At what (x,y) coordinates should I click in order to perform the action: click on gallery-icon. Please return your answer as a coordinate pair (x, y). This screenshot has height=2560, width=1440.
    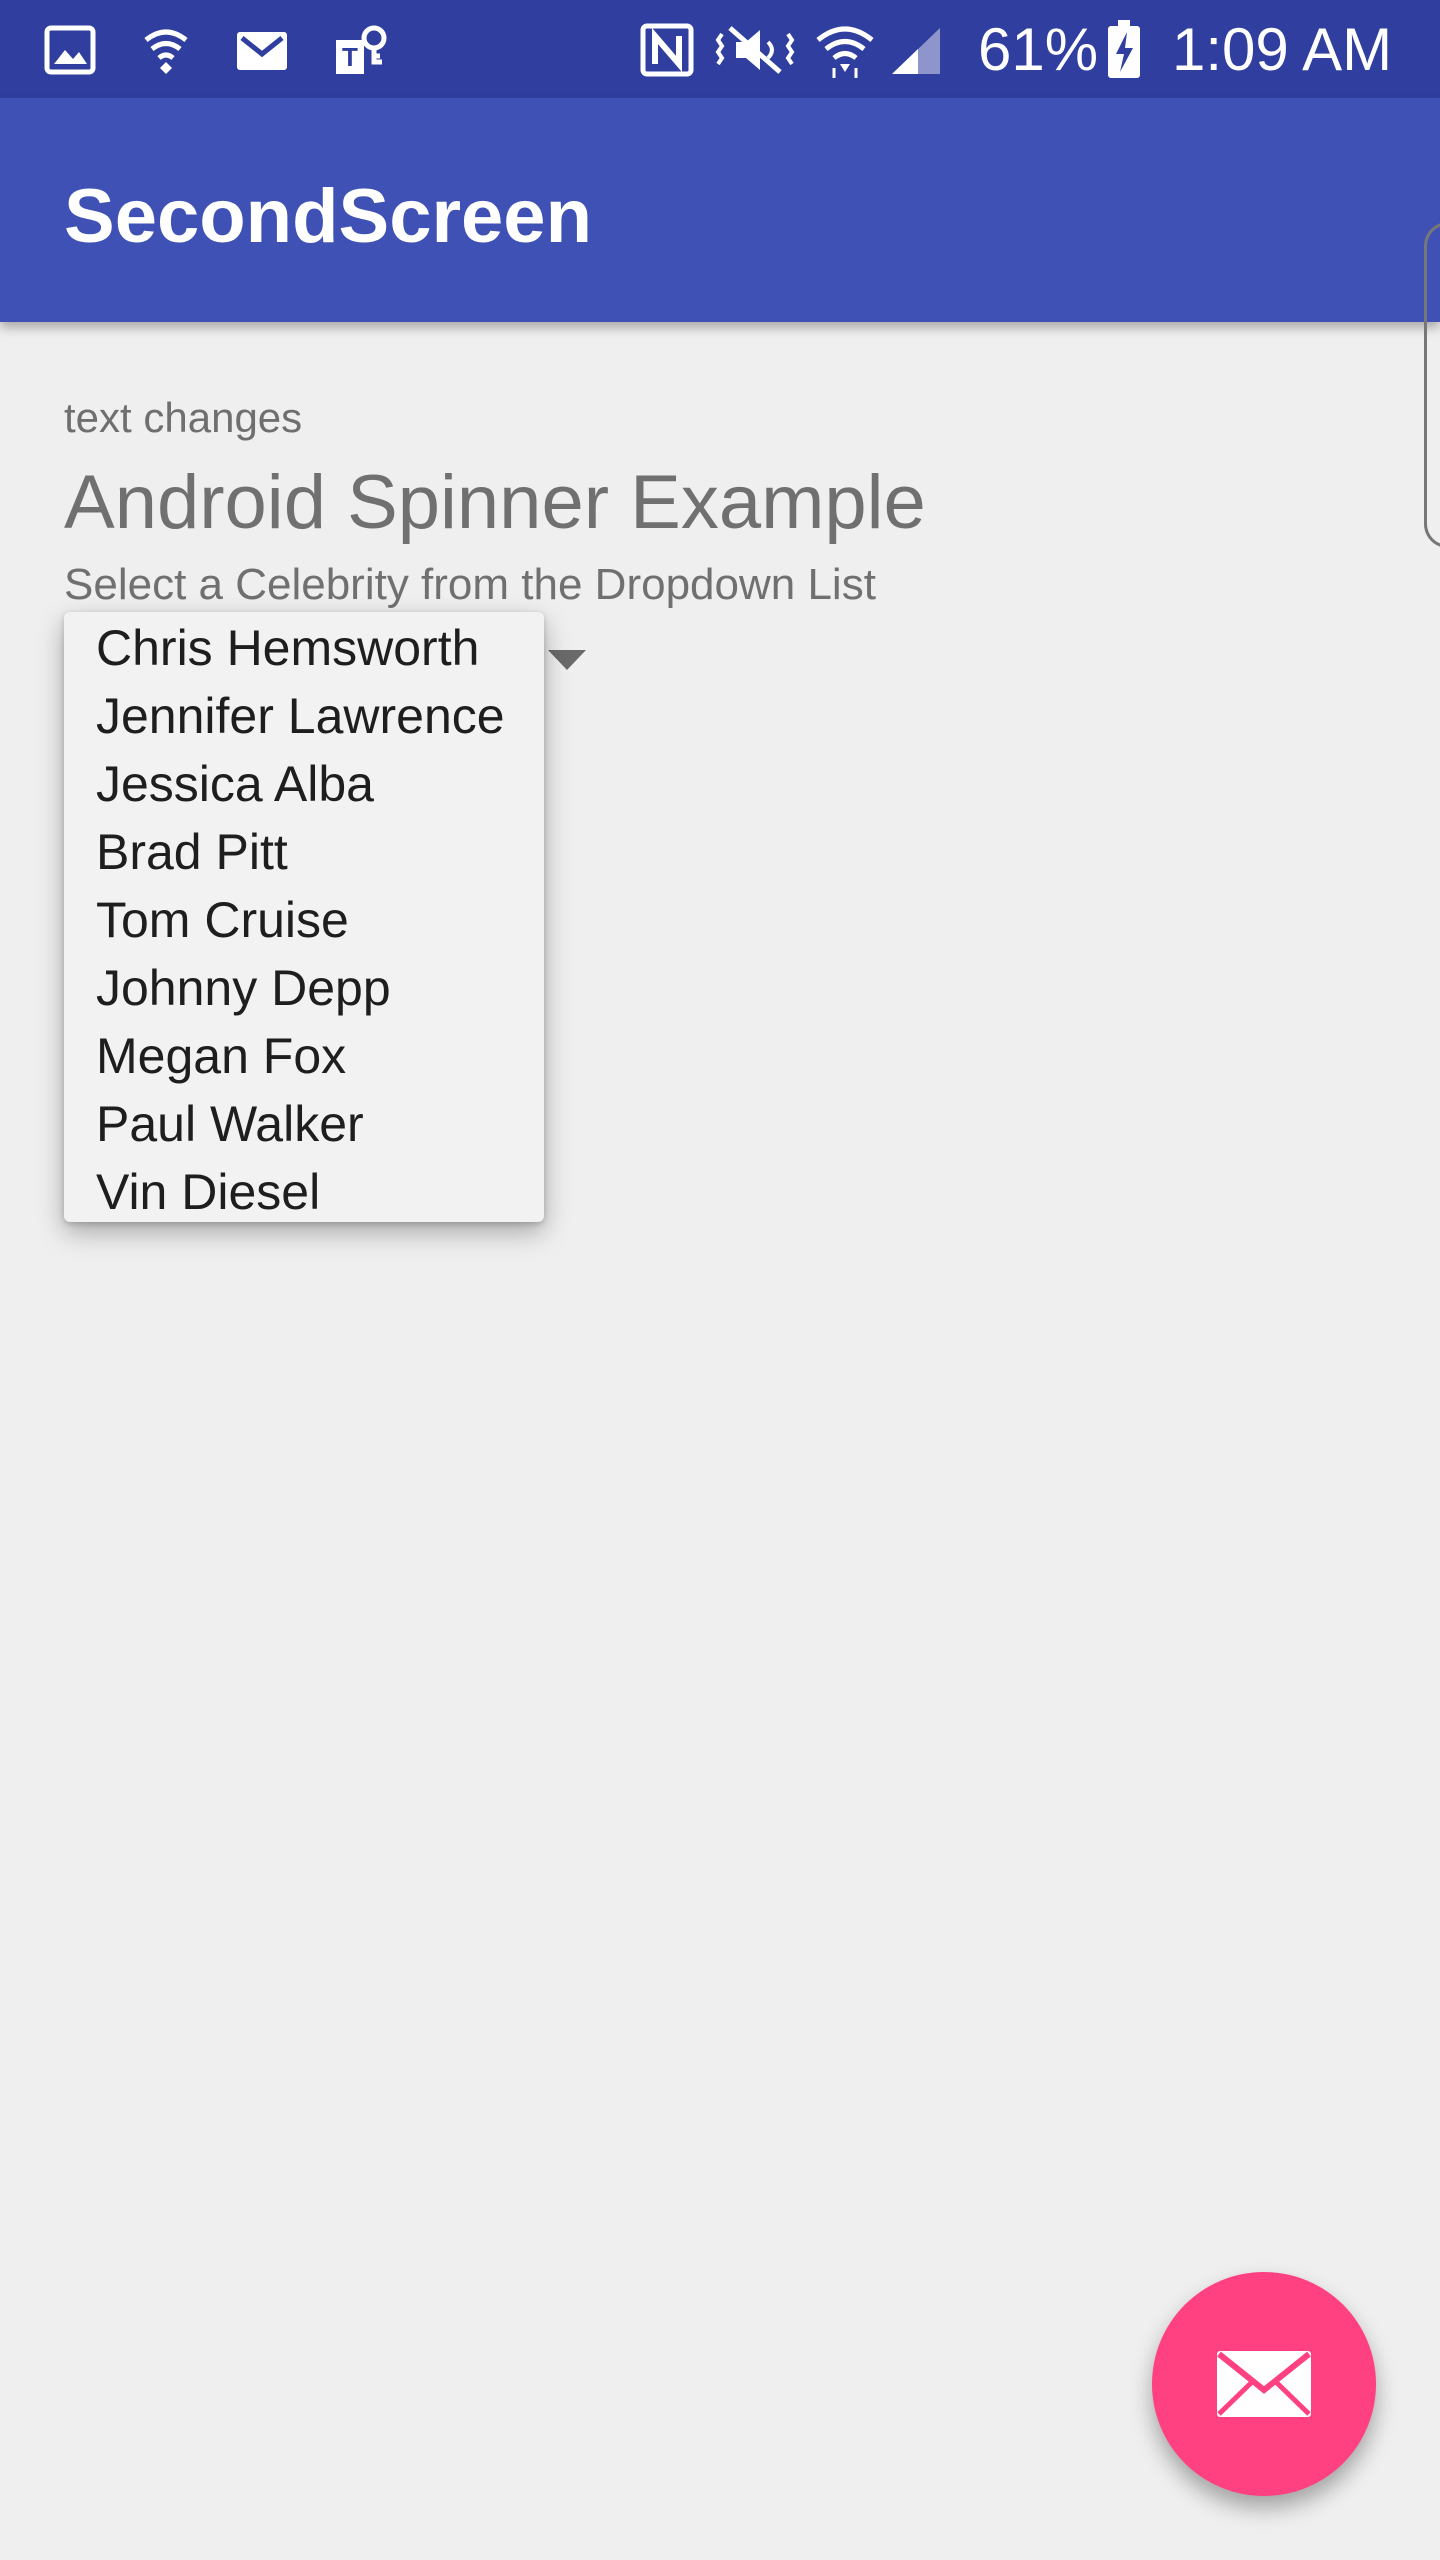
    Looking at the image, I should click on (70, 50).